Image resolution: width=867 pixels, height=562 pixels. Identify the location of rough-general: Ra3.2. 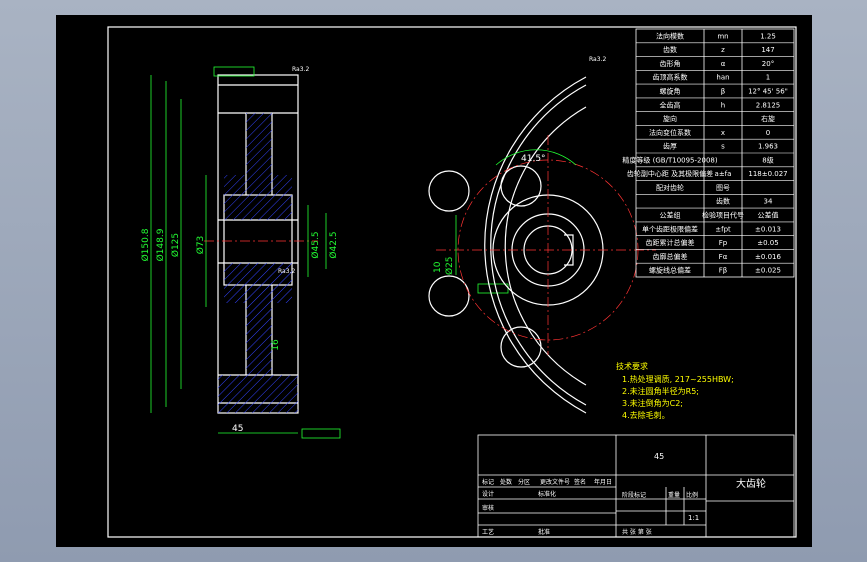
(597, 59).